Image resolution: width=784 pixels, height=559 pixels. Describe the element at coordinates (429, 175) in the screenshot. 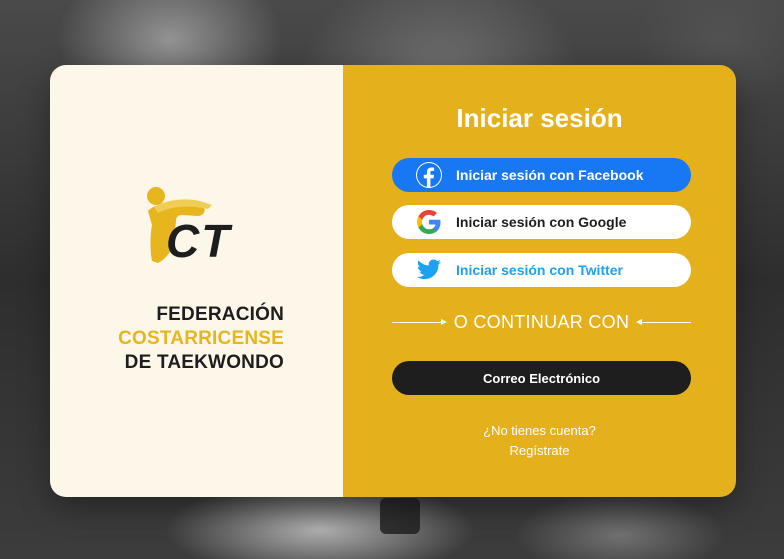

I see `facebook-icon` at that location.